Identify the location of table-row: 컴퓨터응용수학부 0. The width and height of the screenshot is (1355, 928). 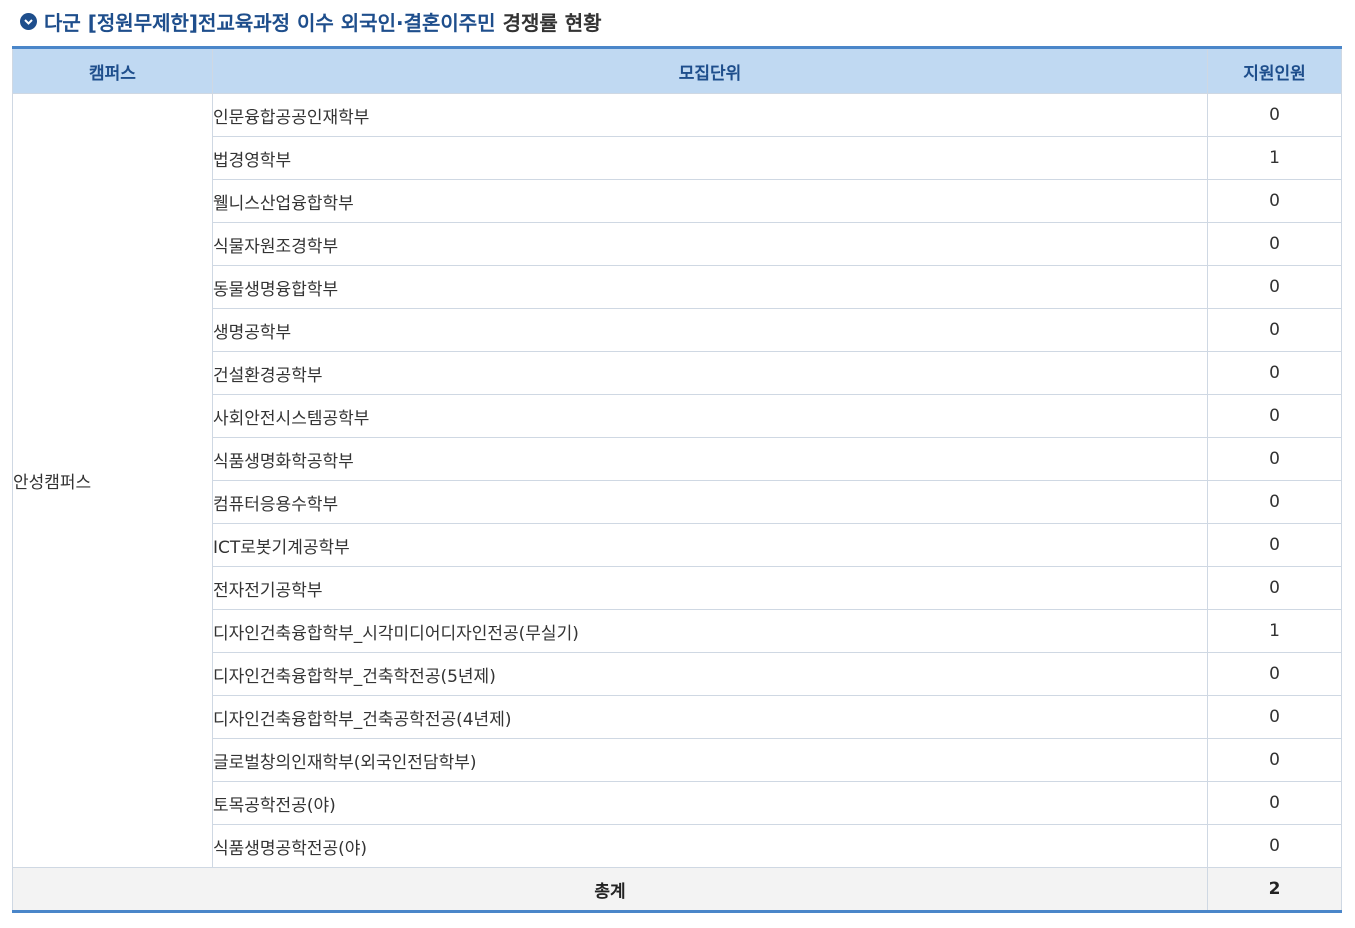
(677, 502).